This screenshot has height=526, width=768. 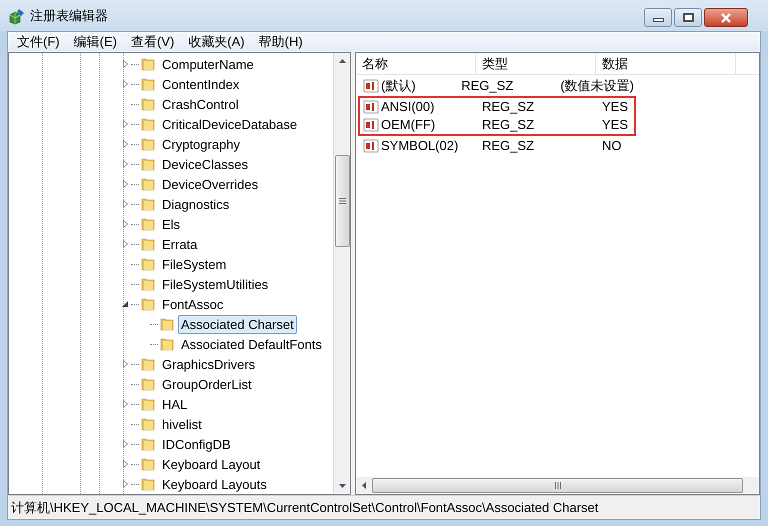 What do you see at coordinates (229, 124) in the screenshot?
I see `tree-item: CriticalDeviceDatabase` at bounding box center [229, 124].